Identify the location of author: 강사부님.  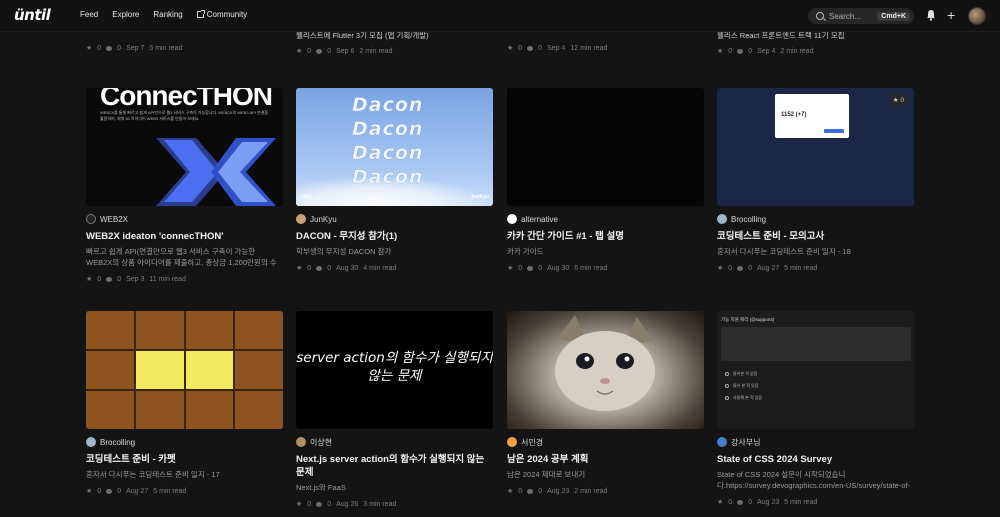
(815, 442).